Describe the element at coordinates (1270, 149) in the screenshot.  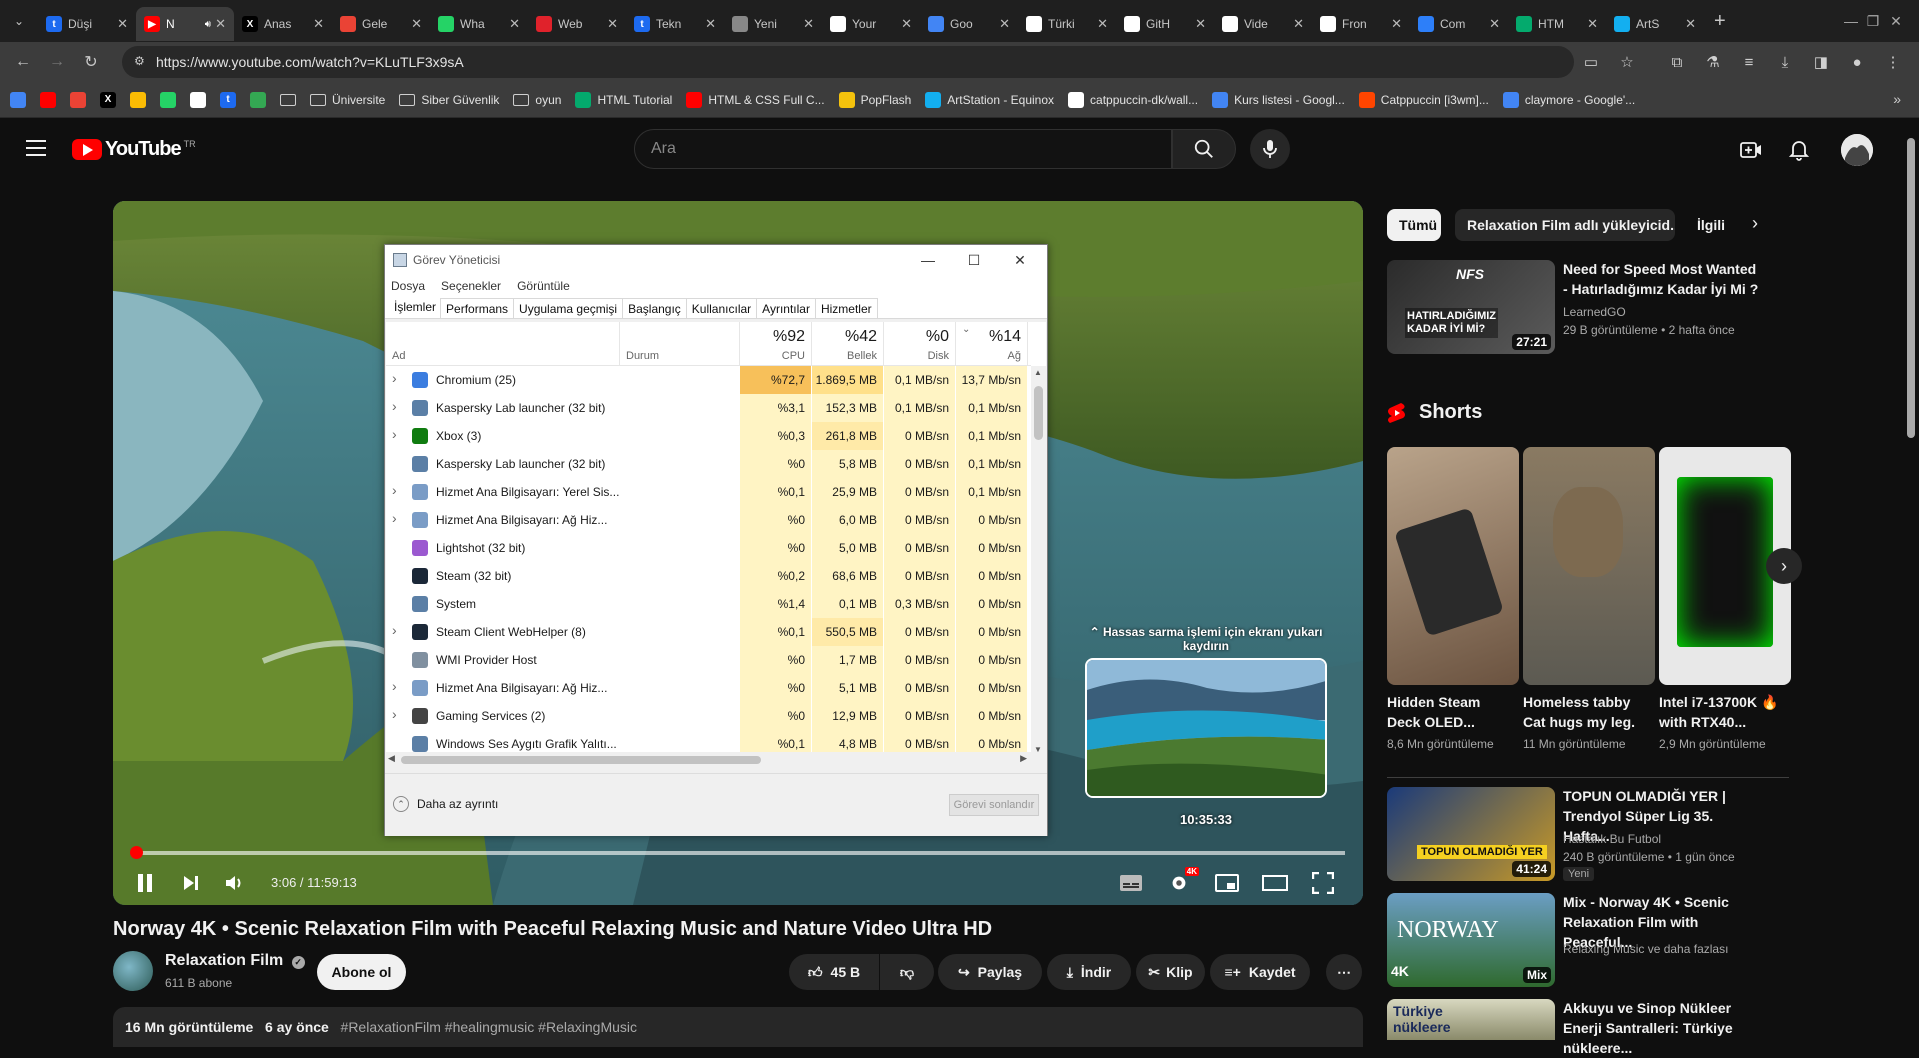
I see `voice-search-button` at that location.